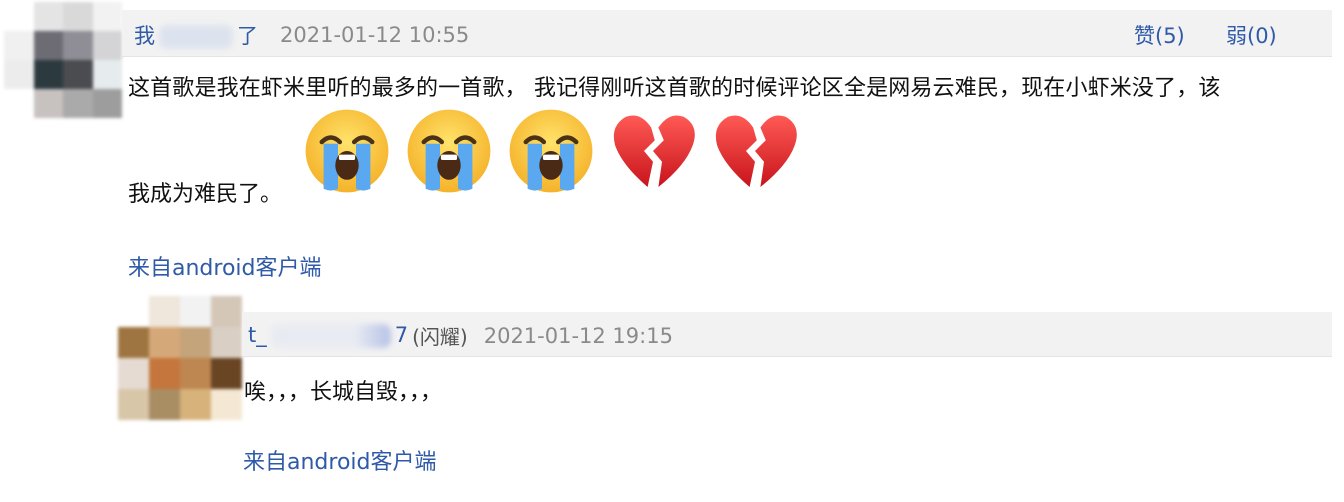 Image resolution: width=1344 pixels, height=502 pixels. What do you see at coordinates (440, 337) in the screenshot?
I see `user-flair: (闪耀)` at bounding box center [440, 337].